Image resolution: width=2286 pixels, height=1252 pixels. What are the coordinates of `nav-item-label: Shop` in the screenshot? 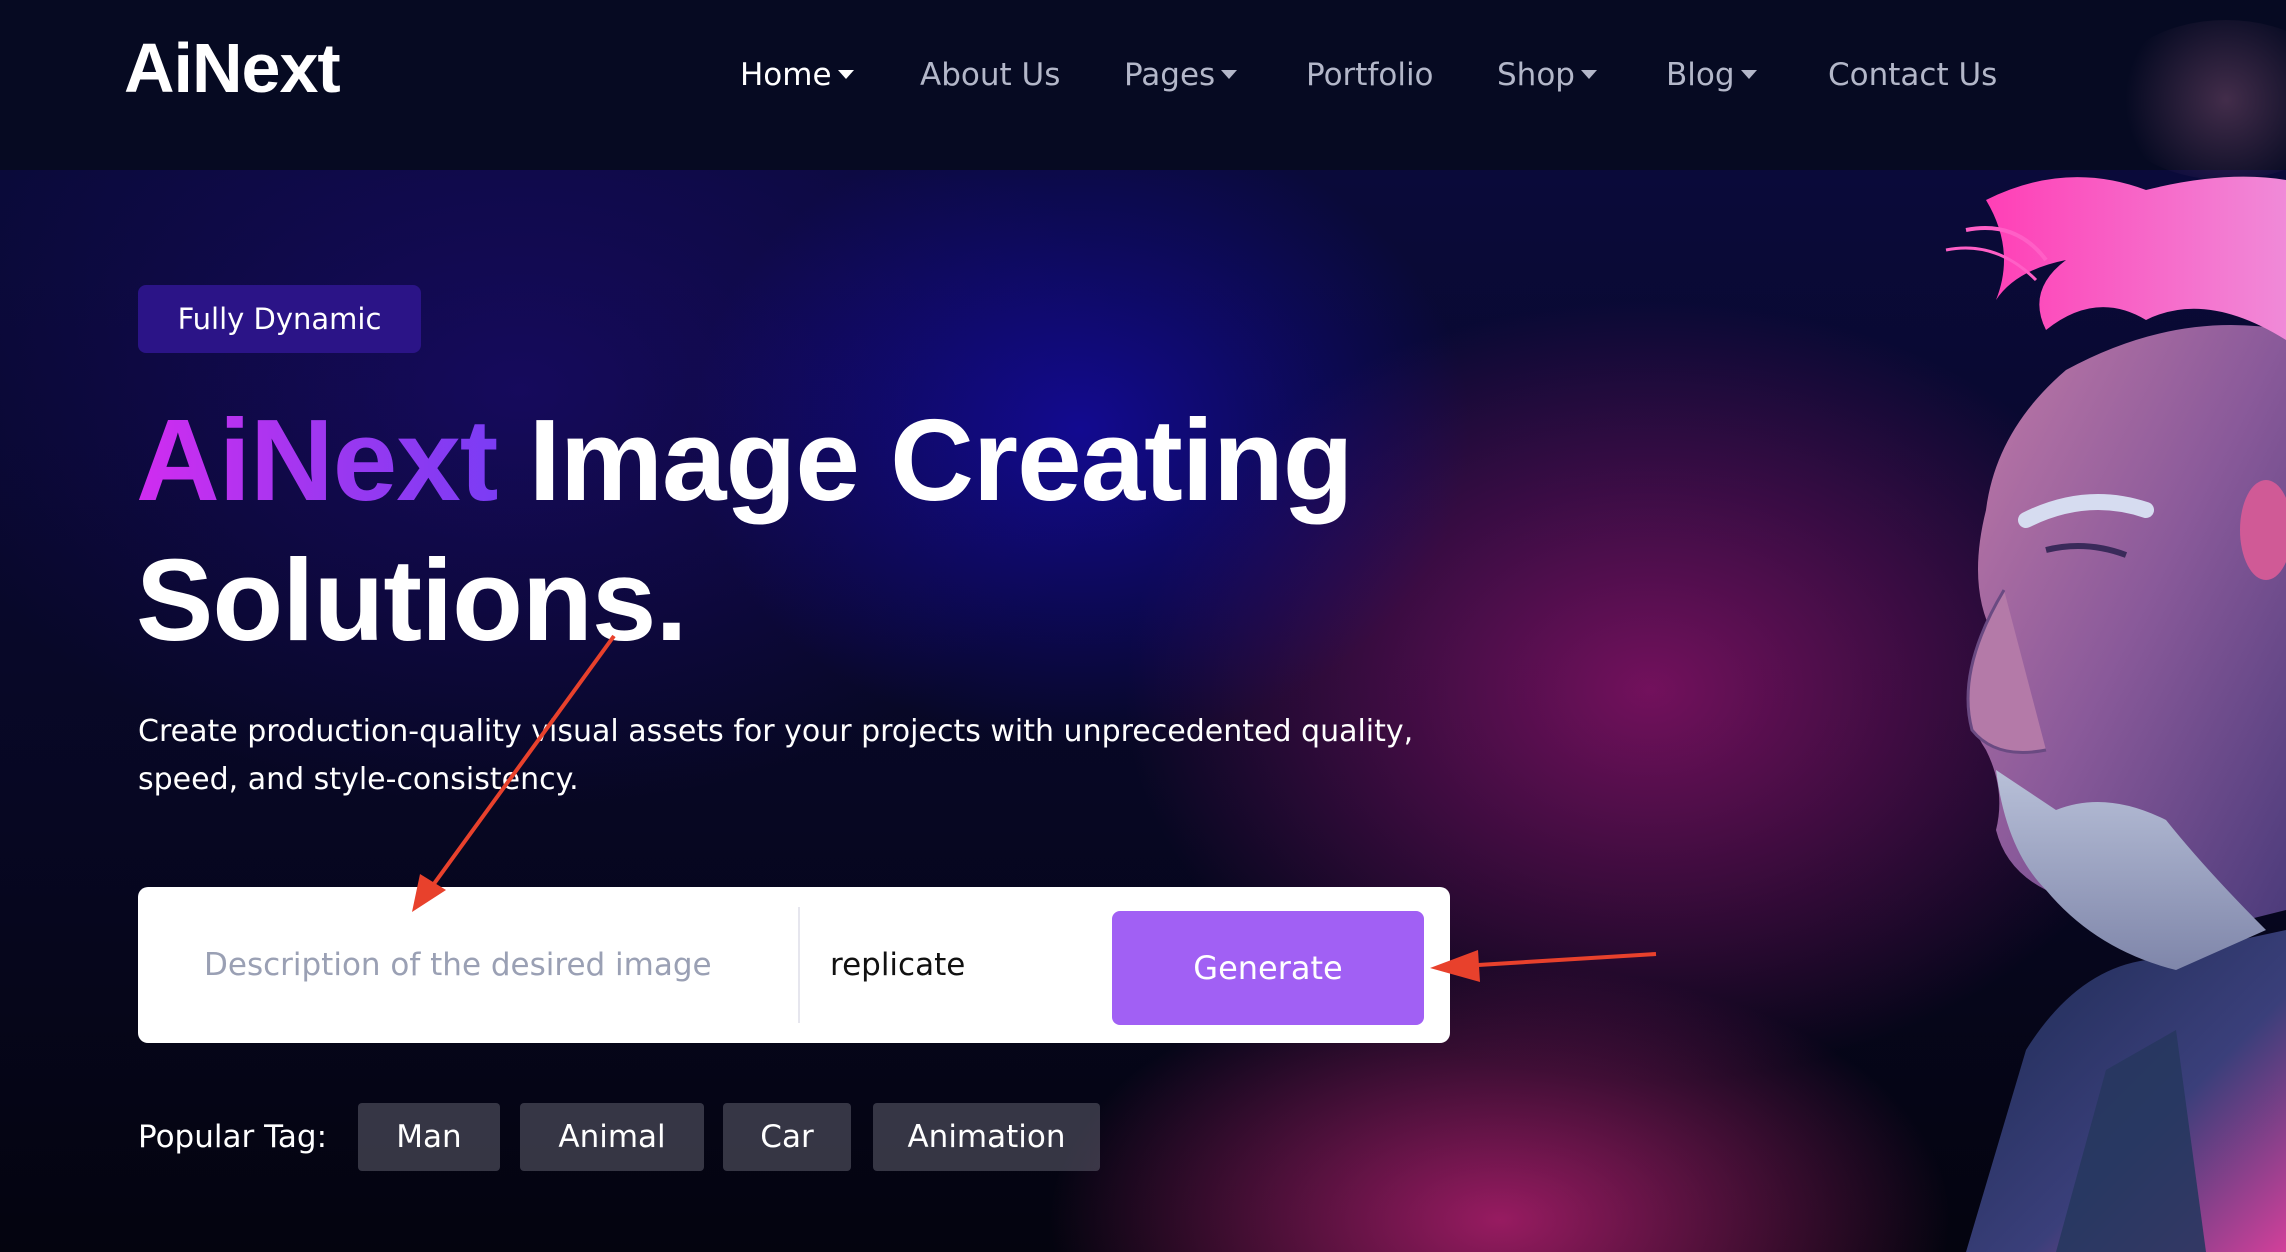 It's located at (1536, 75).